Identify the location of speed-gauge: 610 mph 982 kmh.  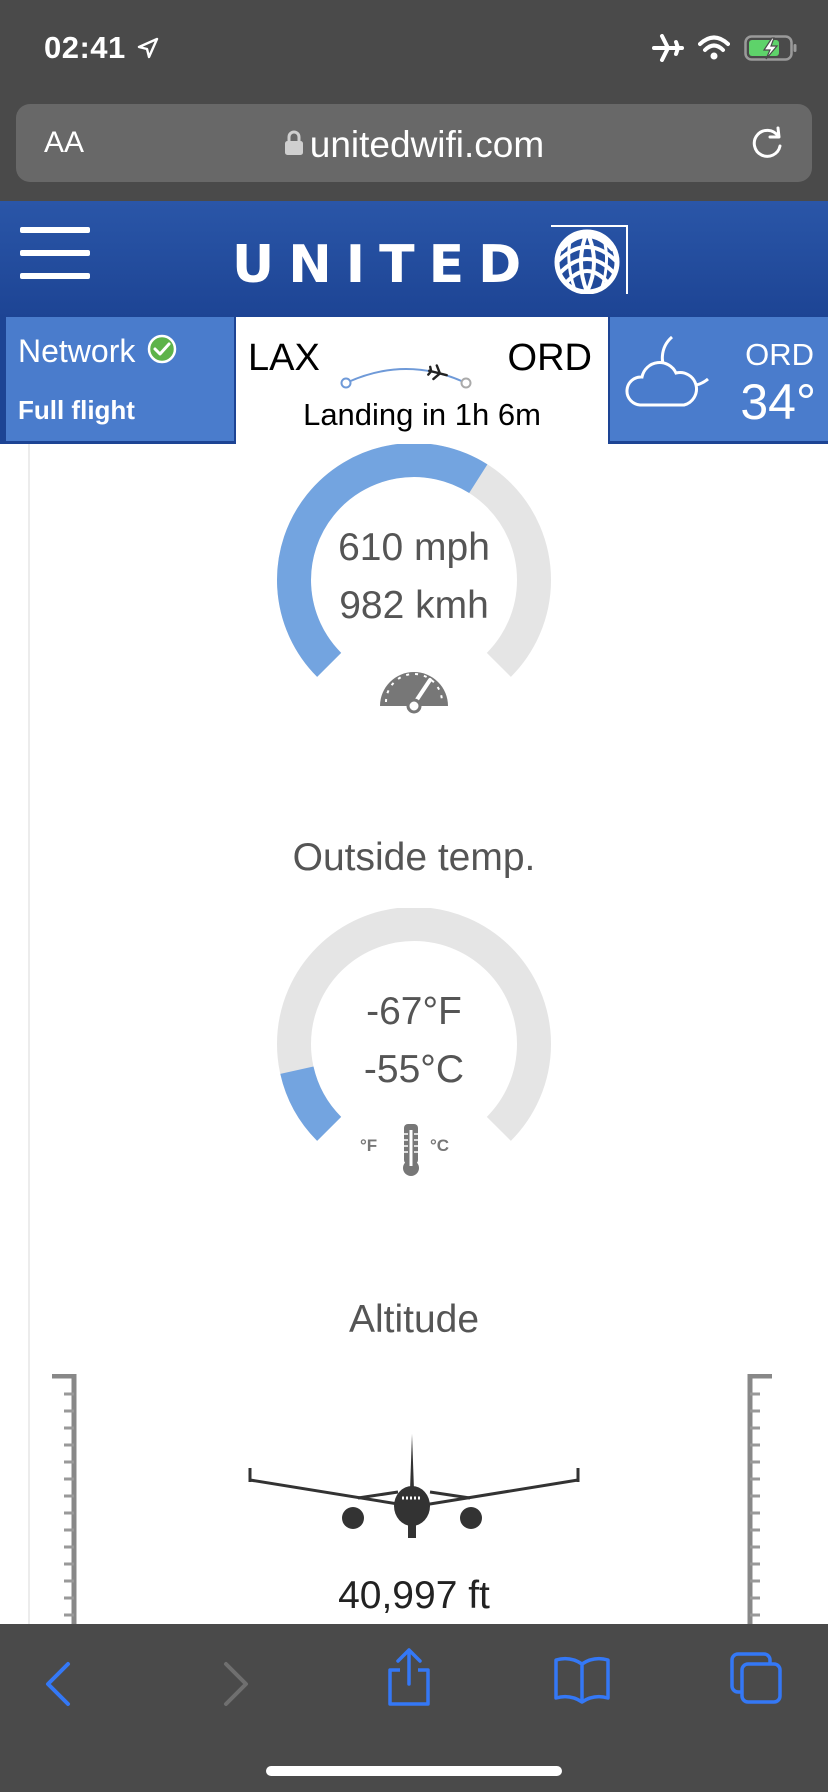
(414, 594).